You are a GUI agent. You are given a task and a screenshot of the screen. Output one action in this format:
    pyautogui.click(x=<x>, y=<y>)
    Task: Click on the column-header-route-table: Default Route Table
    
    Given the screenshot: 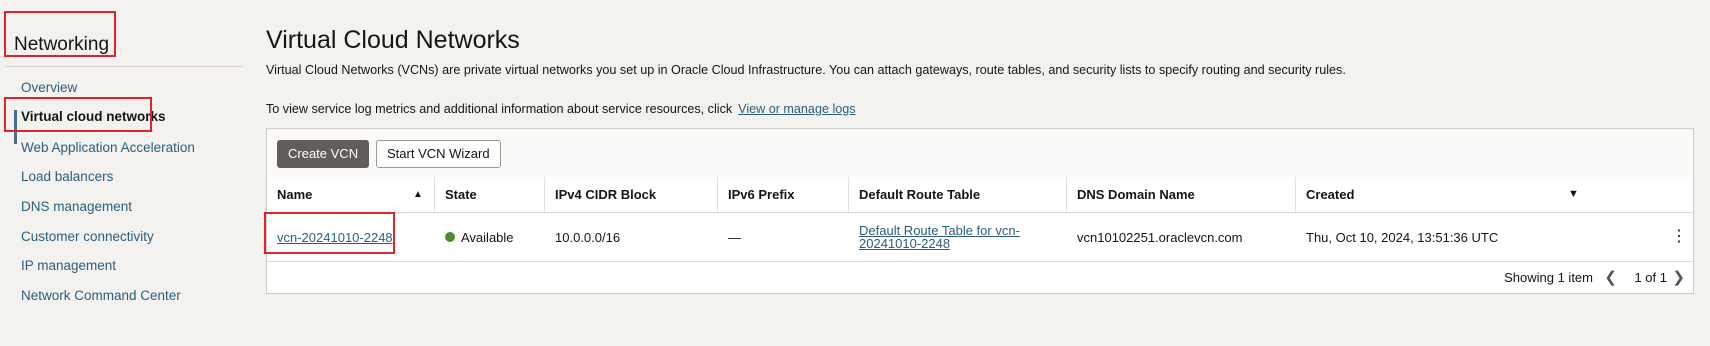 What is the action you would take?
    pyautogui.click(x=958, y=194)
    